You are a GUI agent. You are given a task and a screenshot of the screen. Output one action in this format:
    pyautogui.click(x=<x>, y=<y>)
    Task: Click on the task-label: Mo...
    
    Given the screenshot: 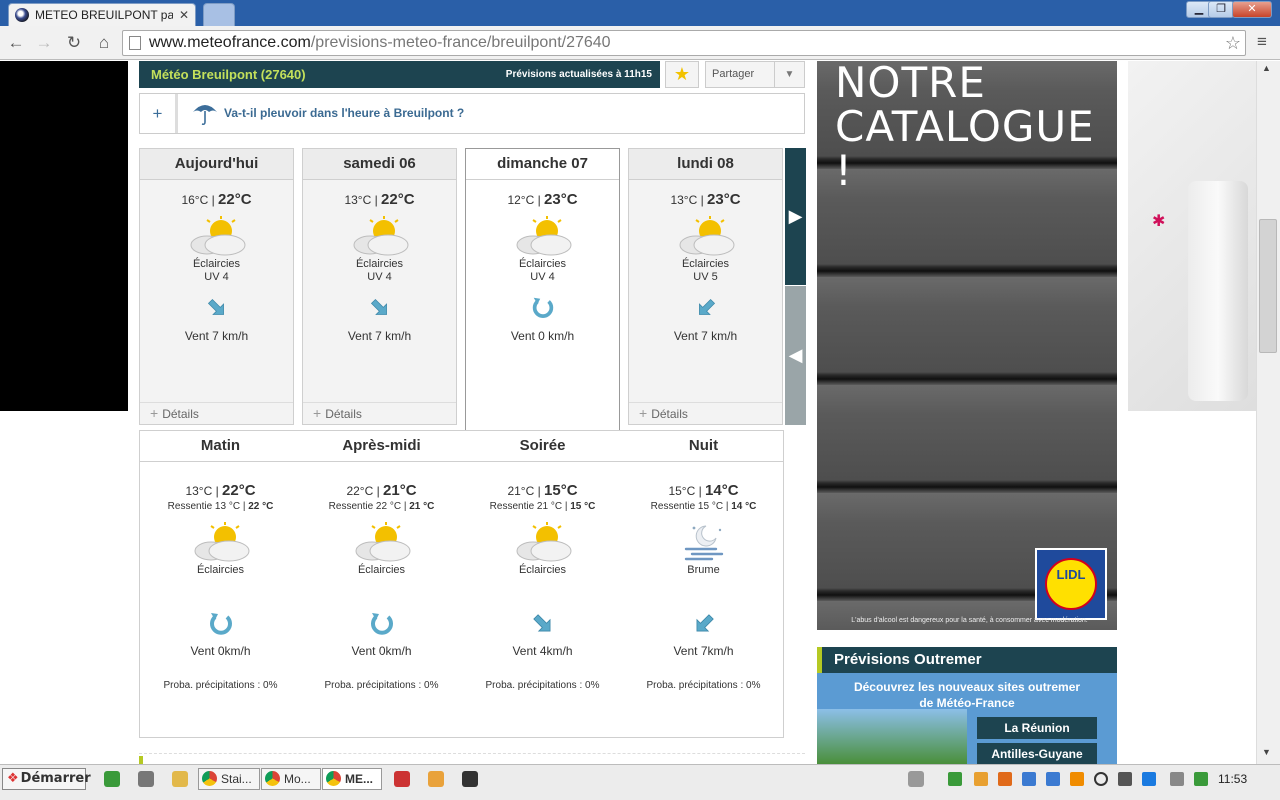 What is the action you would take?
    pyautogui.click(x=297, y=779)
    